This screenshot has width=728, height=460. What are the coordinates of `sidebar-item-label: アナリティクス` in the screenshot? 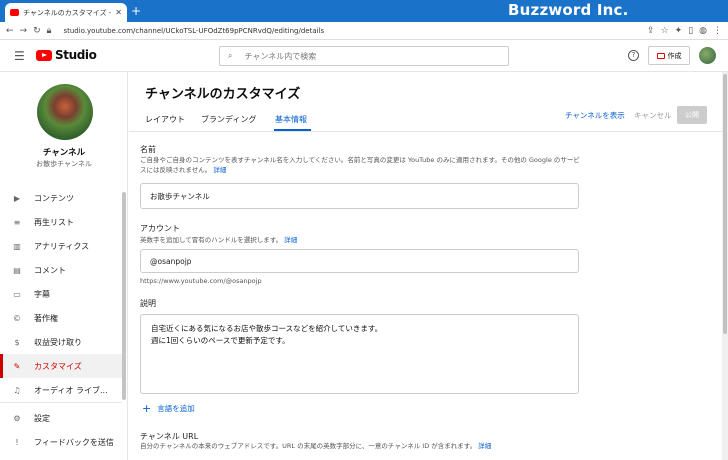 It's located at (62, 246).